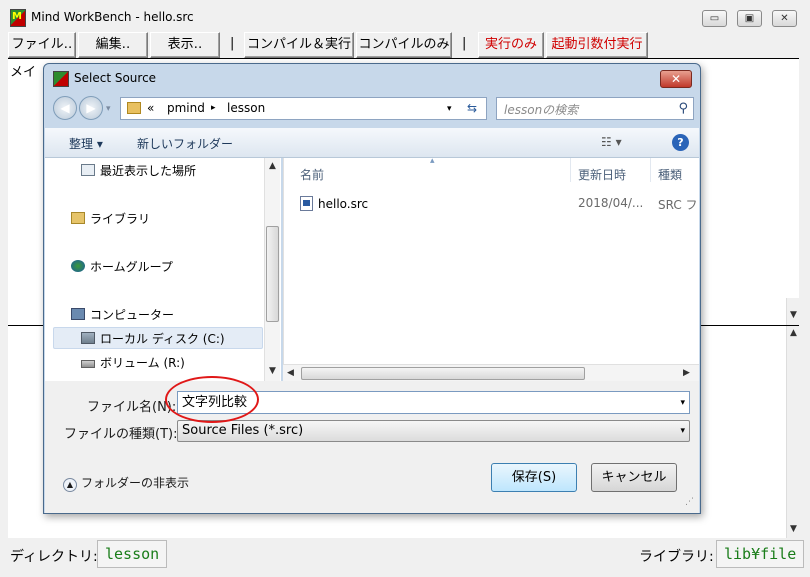  Describe the element at coordinates (303, 108) in the screenshot. I see `address-bar: « pmind ▸ lesson ▾ ⇆` at that location.